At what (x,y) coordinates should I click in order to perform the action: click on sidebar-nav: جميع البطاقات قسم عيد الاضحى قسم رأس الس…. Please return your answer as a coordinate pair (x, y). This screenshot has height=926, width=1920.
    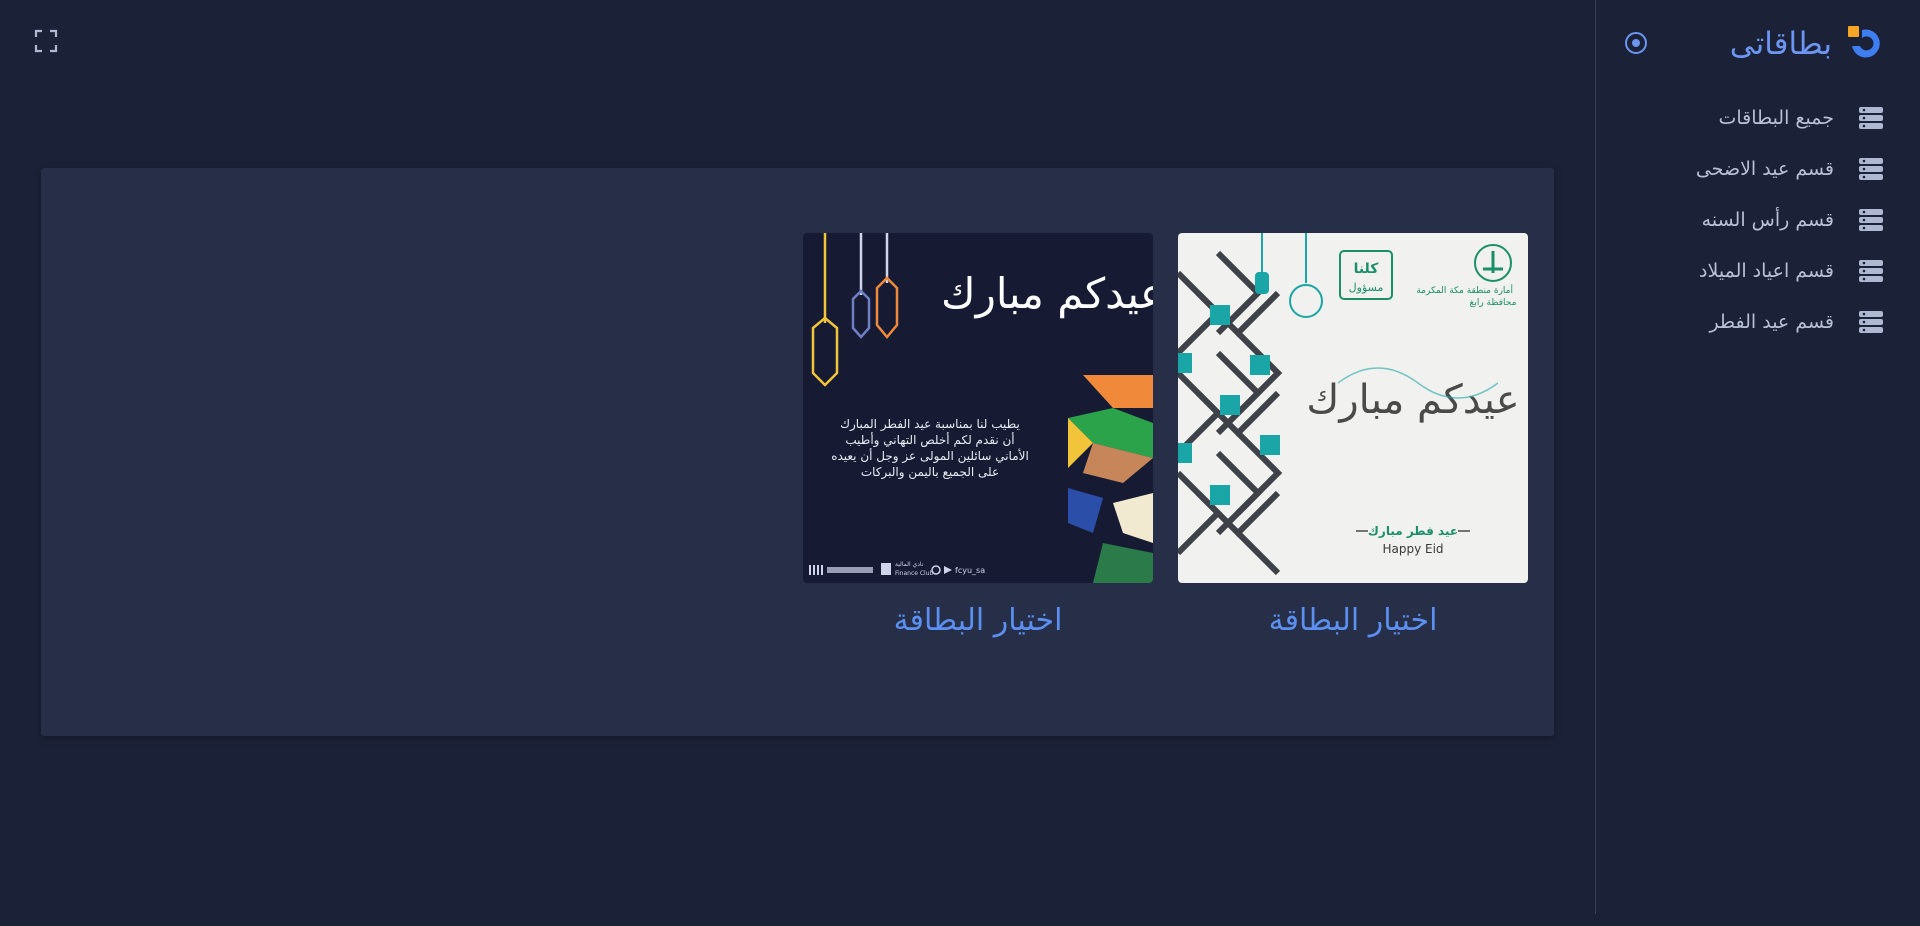
    Looking at the image, I should click on (1758, 219).